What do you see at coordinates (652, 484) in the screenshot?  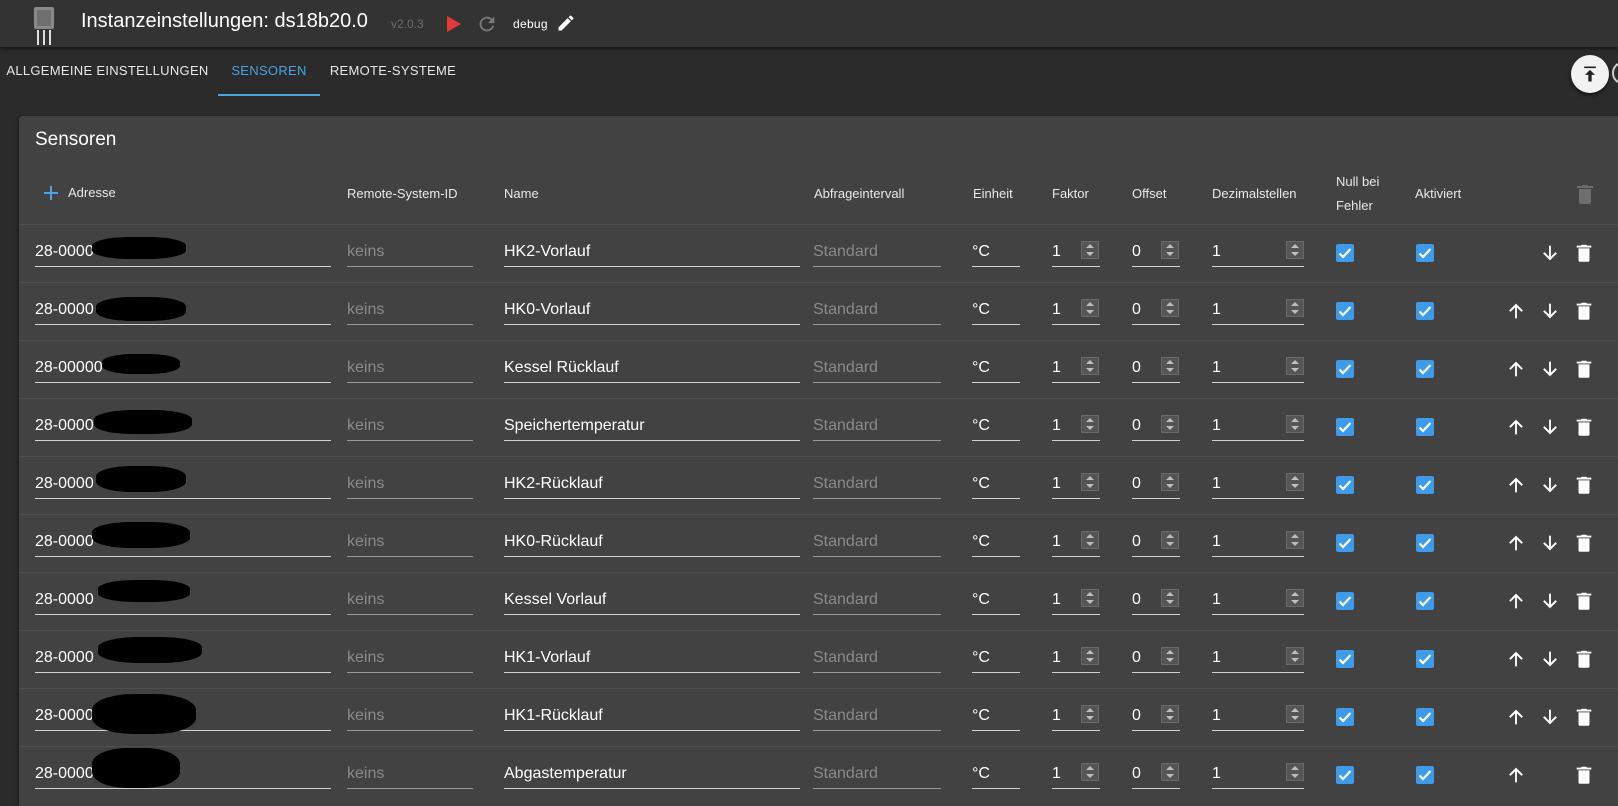 I see `name-input: HK2-Rücklauf` at bounding box center [652, 484].